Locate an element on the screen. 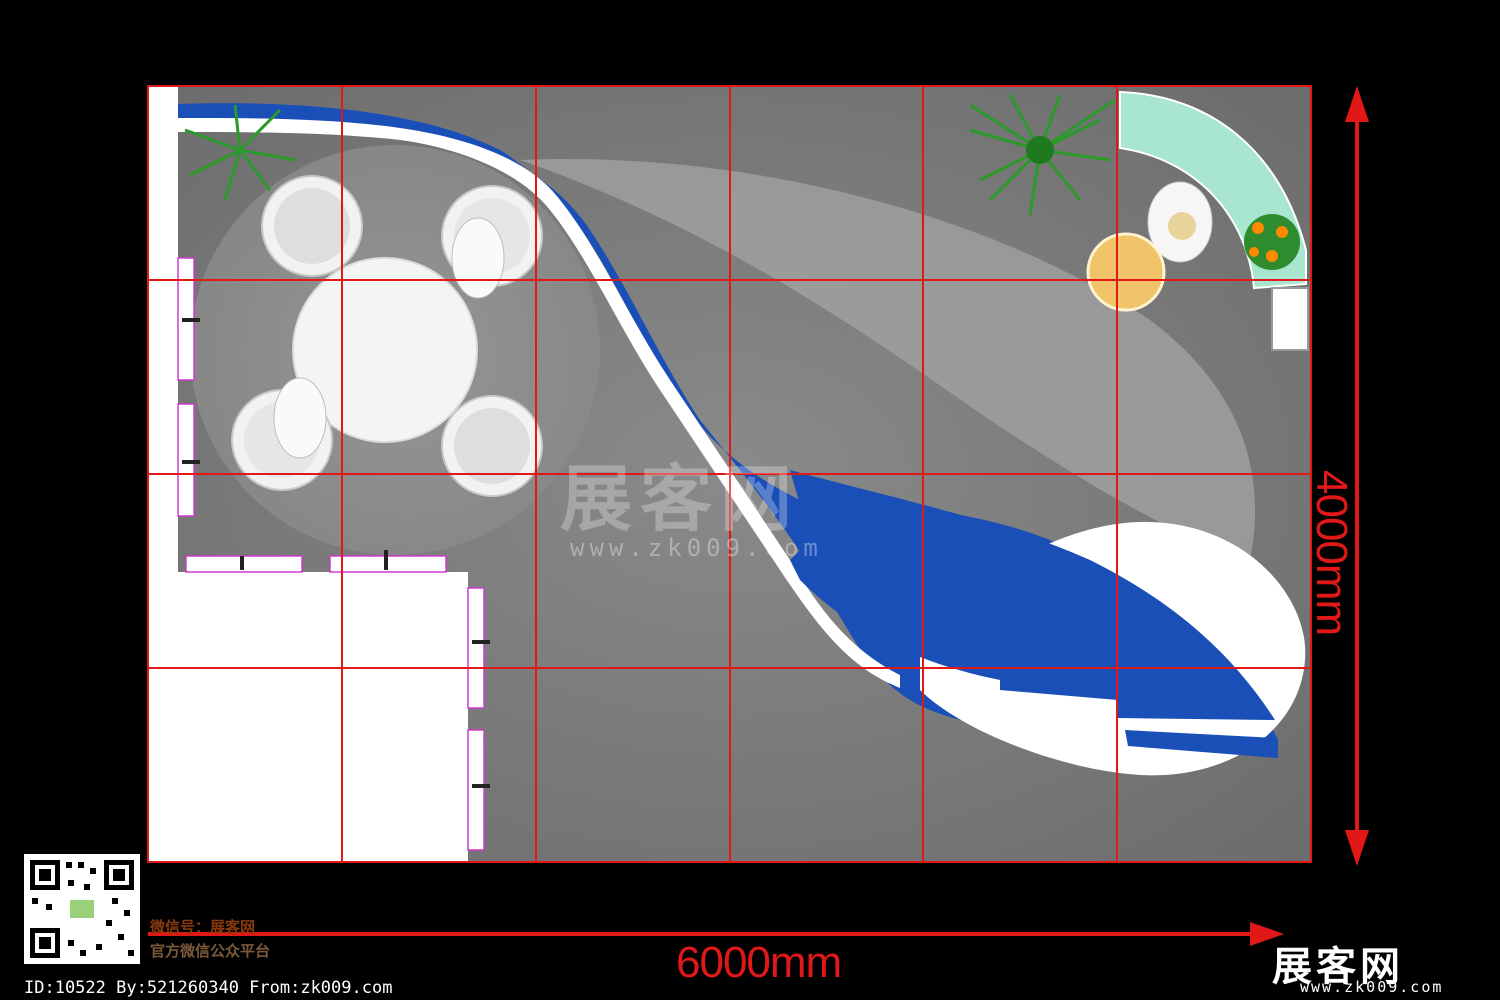 The height and width of the screenshot is (1000, 1500). qr-code-icon is located at coordinates (82, 909).